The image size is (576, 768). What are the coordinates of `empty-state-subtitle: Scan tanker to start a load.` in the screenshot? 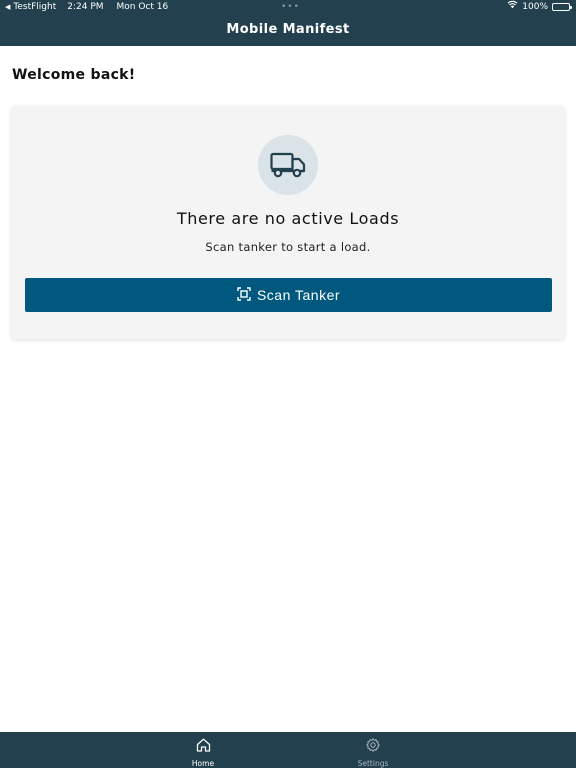 It's located at (288, 247).